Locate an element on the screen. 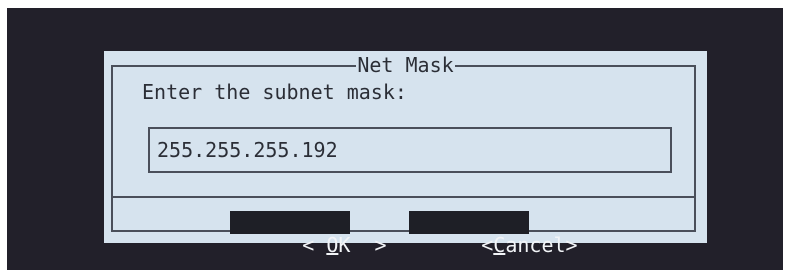 This screenshot has width=791, height=280. subnet-mask-prompt: Enter the subnet mask: is located at coordinates (274, 92).